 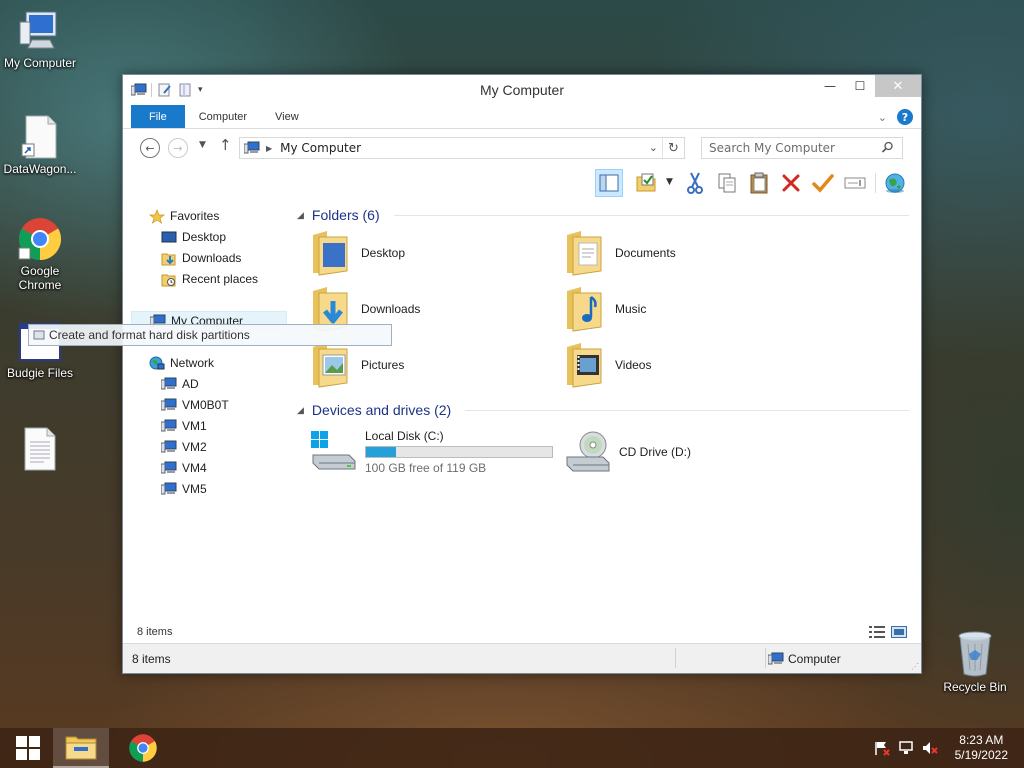 What do you see at coordinates (357, 253) in the screenshot?
I see `folder-desktop: Desktop` at bounding box center [357, 253].